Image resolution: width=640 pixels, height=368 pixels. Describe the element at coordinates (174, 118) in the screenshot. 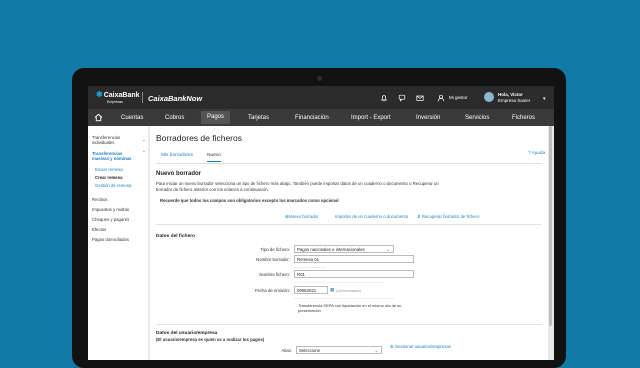

I see `nav-cobros: Cobros` at that location.